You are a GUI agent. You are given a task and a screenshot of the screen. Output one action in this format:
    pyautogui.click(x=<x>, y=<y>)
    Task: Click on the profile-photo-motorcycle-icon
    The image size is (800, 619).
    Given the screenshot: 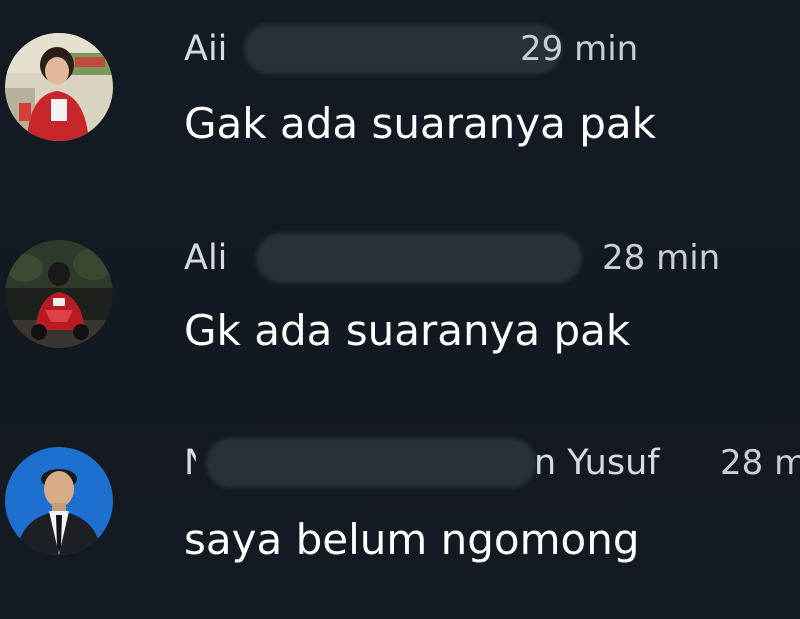 What is the action you would take?
    pyautogui.click(x=59, y=294)
    